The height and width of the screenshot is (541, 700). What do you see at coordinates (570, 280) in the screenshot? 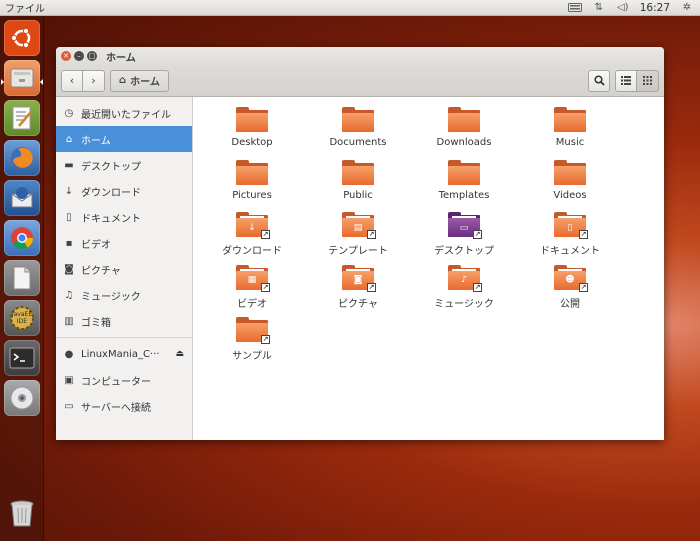
I see `person-icon: ☻` at bounding box center [570, 280].